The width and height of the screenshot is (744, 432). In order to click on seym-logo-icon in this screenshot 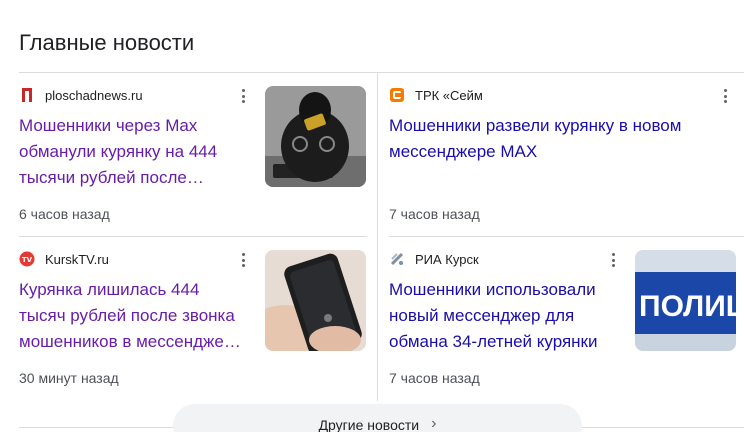, I will do `click(397, 95)`.